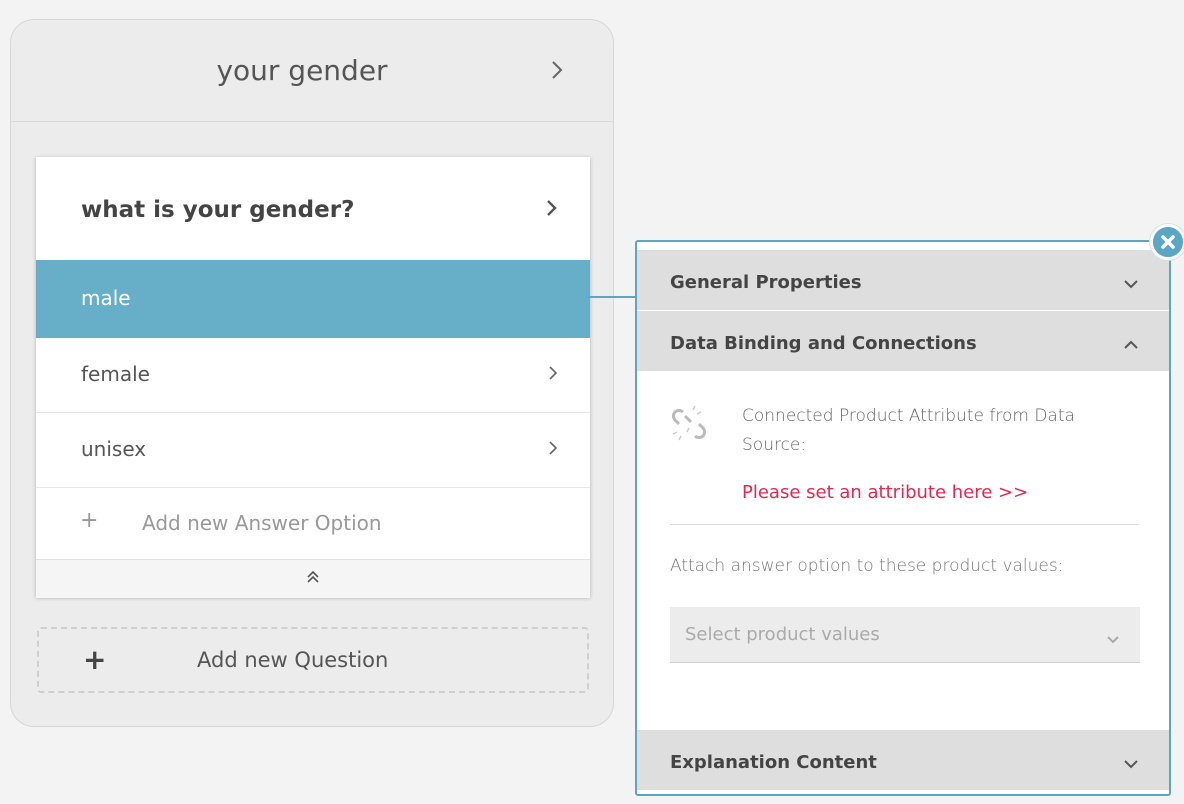 The height and width of the screenshot is (804, 1184). Describe the element at coordinates (766, 282) in the screenshot. I see `section-label: General Properties` at that location.